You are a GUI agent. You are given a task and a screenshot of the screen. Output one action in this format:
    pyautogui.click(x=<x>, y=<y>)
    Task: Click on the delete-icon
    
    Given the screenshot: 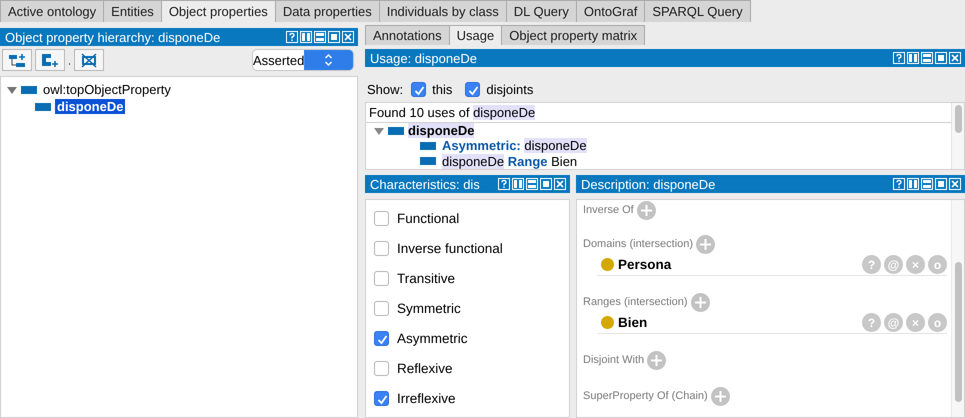 What is the action you would take?
    pyautogui.click(x=89, y=60)
    